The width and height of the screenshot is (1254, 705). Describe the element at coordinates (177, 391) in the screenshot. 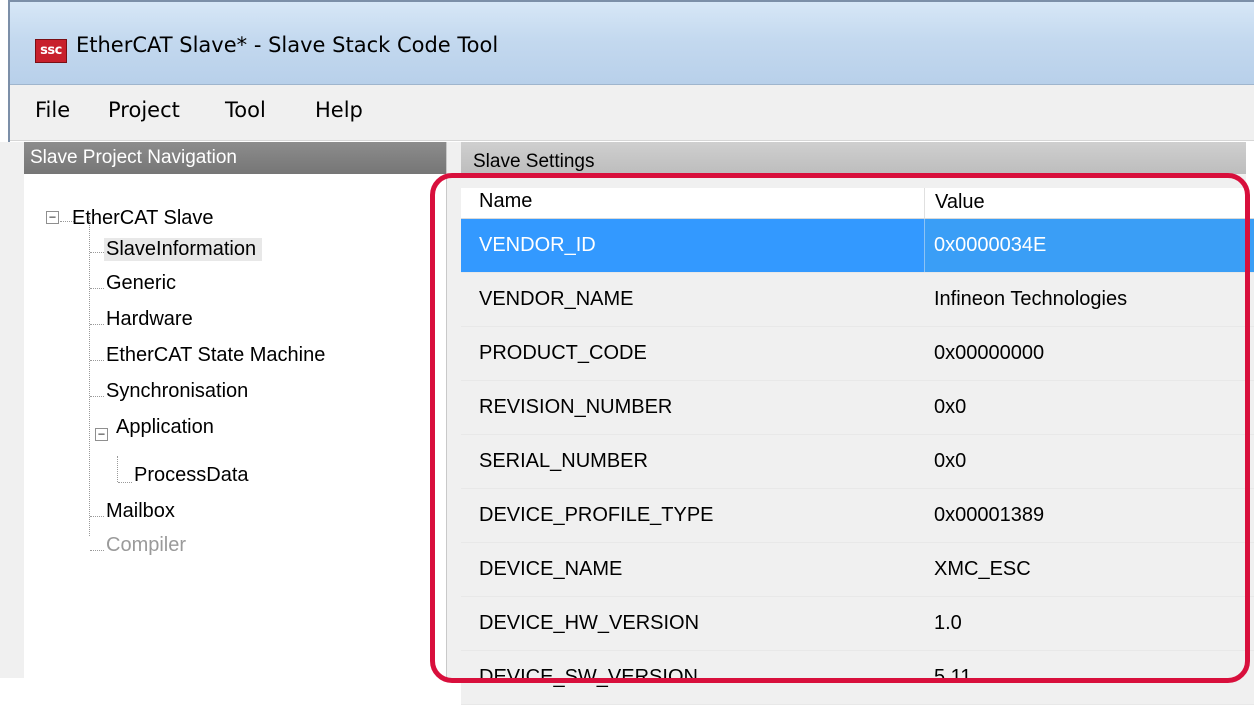

I see `tree-node-synchronisation: Synchronisation` at that location.